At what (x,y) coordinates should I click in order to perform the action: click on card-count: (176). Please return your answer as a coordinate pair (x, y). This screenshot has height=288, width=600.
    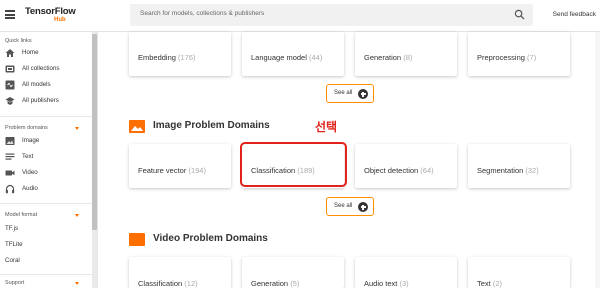
    Looking at the image, I should click on (187, 57).